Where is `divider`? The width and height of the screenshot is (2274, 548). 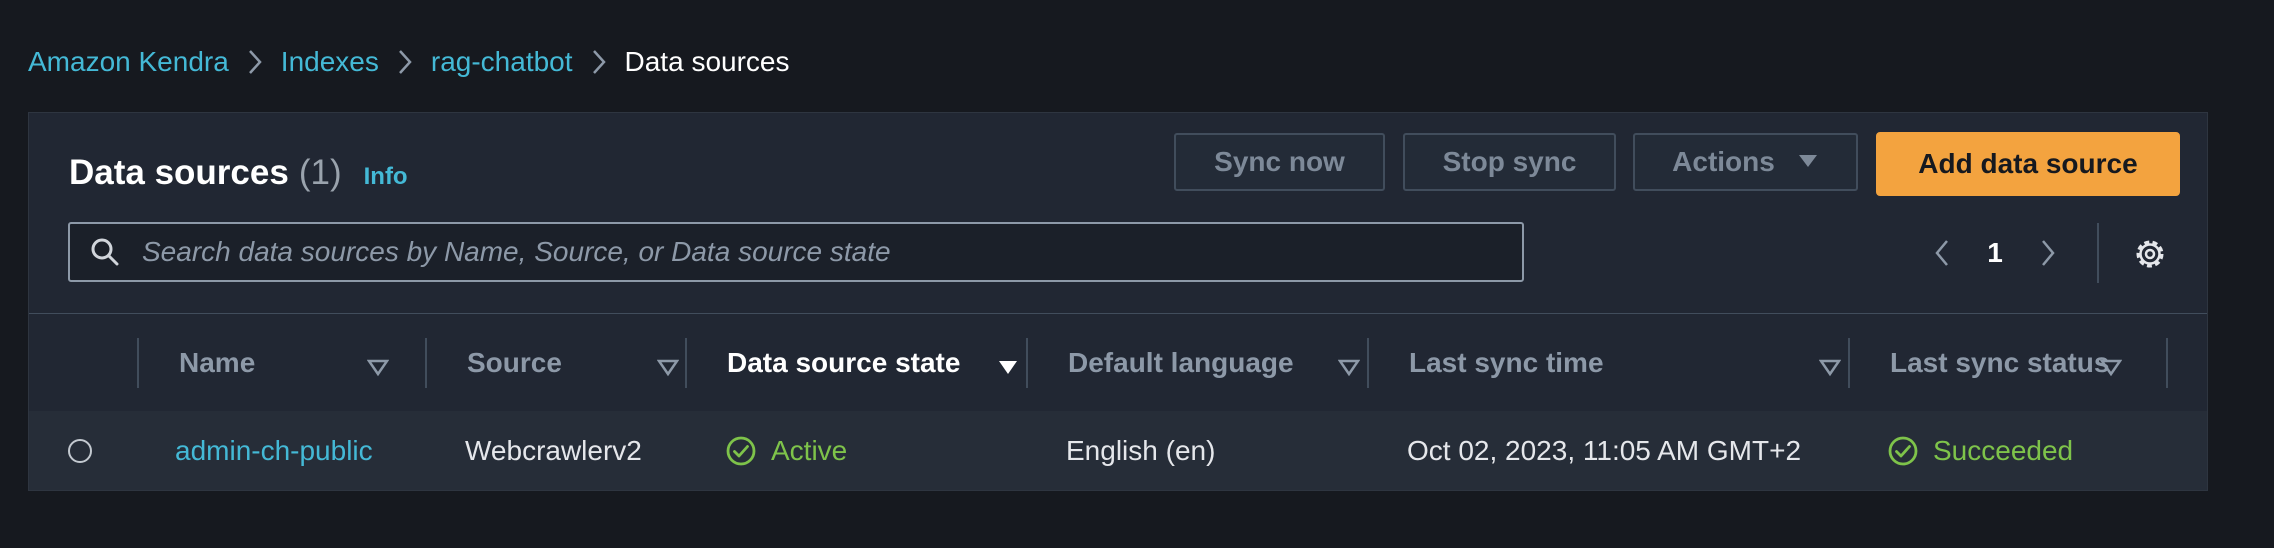 divider is located at coordinates (2098, 253).